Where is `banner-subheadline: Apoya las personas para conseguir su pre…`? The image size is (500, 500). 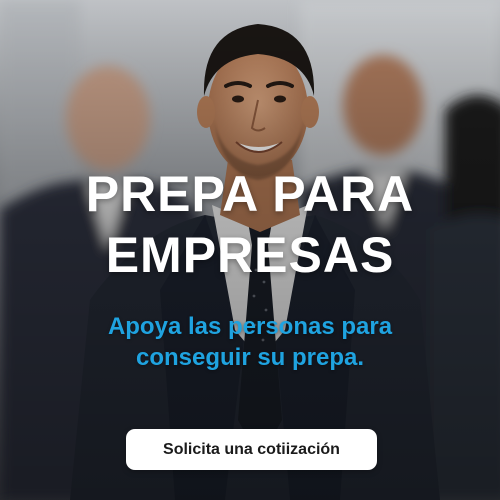 banner-subheadline: Apoya las personas para conseguir su pre… is located at coordinates (250, 342).